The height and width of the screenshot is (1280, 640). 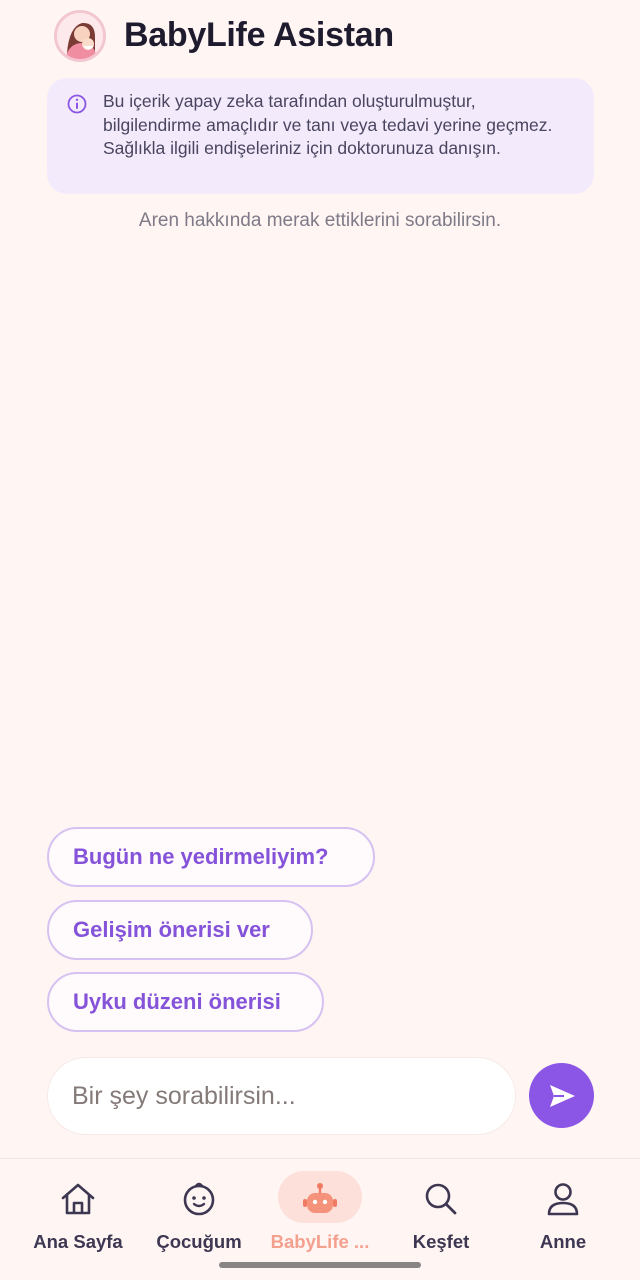 I want to click on baby-face-icon, so click(x=199, y=1199).